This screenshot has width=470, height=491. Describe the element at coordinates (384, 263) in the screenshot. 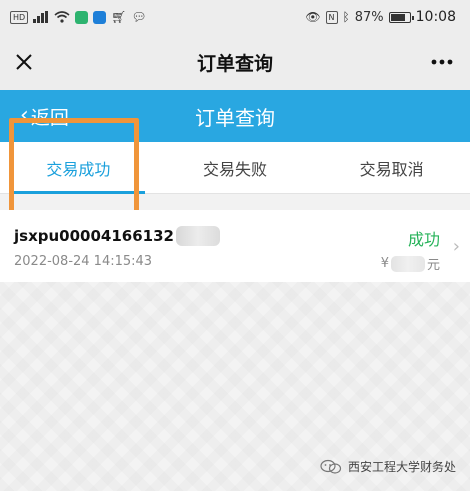

I see `currency-symbol: ¥` at that location.